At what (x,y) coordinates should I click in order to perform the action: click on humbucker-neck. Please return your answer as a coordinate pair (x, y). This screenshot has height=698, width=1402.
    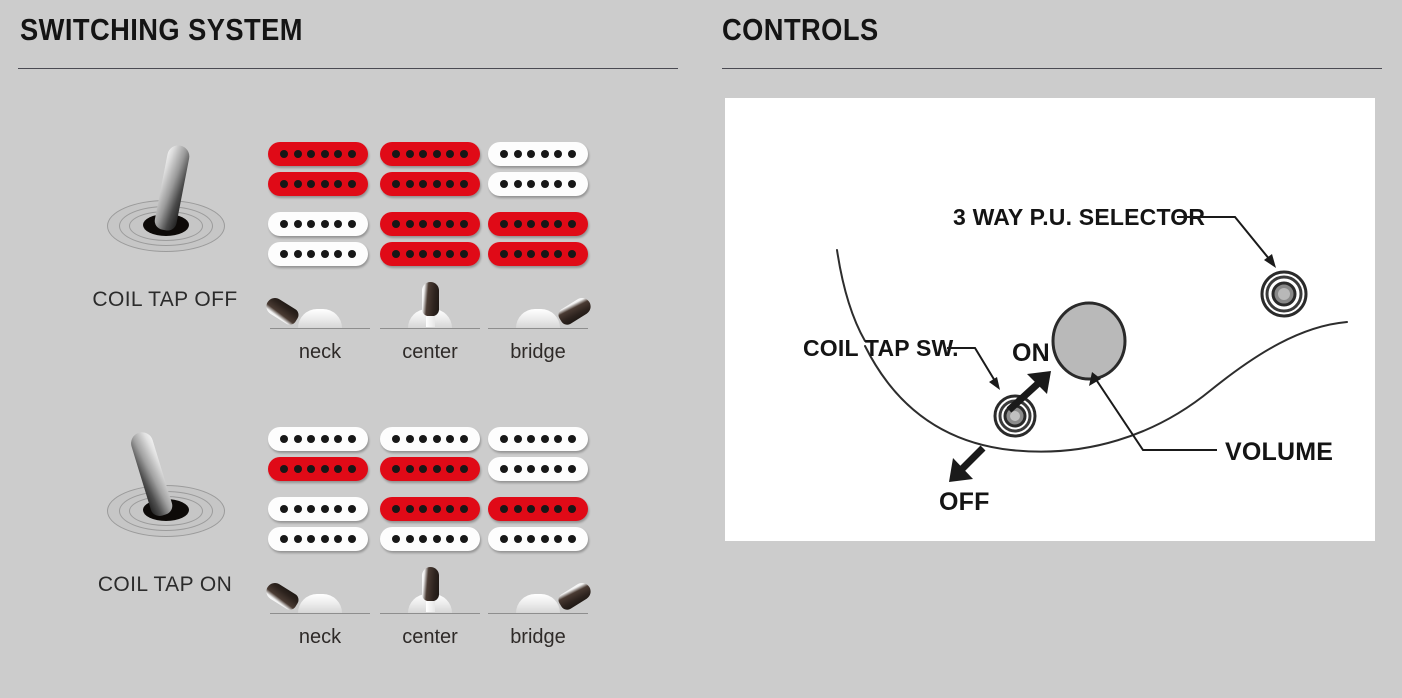
    Looking at the image, I should click on (319, 240).